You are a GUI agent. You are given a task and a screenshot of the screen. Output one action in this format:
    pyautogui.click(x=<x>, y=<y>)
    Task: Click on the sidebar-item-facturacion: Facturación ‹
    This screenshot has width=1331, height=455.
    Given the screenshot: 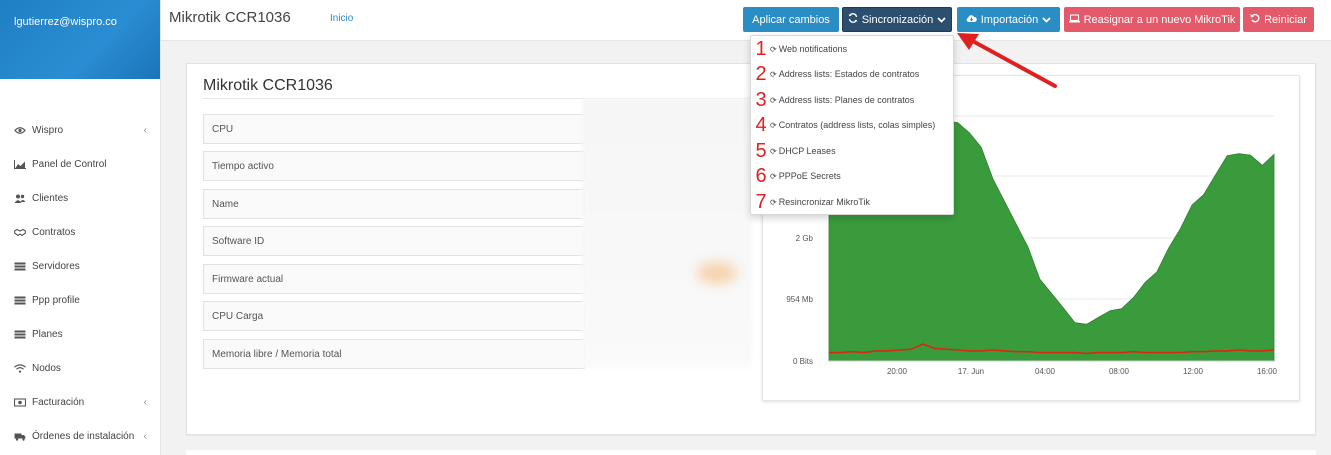 What is the action you would take?
    pyautogui.click(x=80, y=402)
    